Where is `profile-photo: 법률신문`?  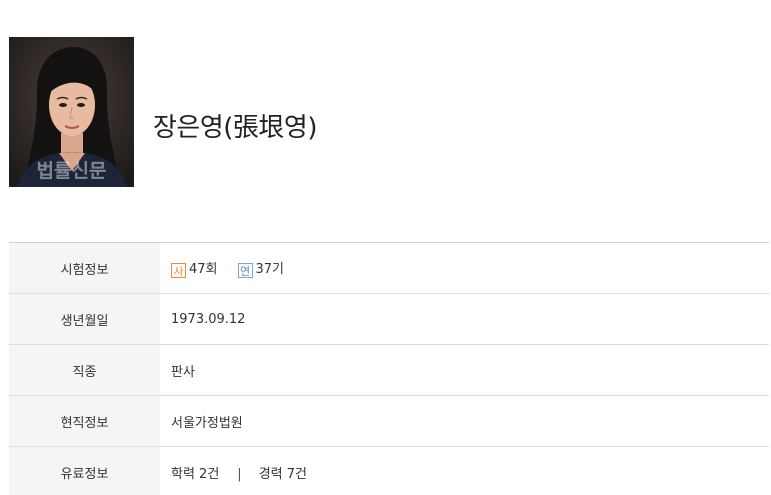 profile-photo: 법률신문 is located at coordinates (71, 112).